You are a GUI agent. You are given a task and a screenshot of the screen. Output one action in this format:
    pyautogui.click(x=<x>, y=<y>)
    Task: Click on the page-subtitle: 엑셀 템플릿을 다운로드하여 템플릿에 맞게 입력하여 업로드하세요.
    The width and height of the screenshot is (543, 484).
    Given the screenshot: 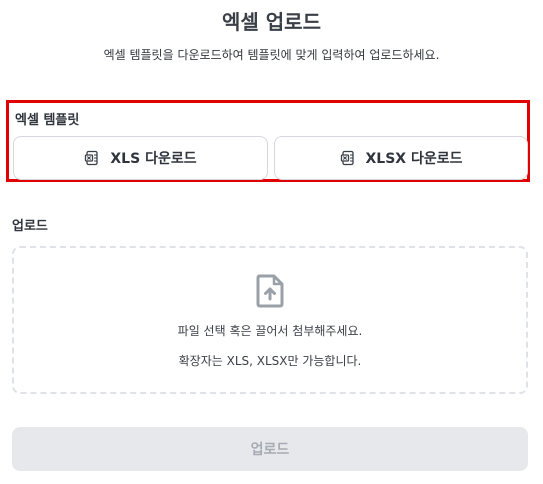 What is the action you would take?
    pyautogui.click(x=271, y=55)
    